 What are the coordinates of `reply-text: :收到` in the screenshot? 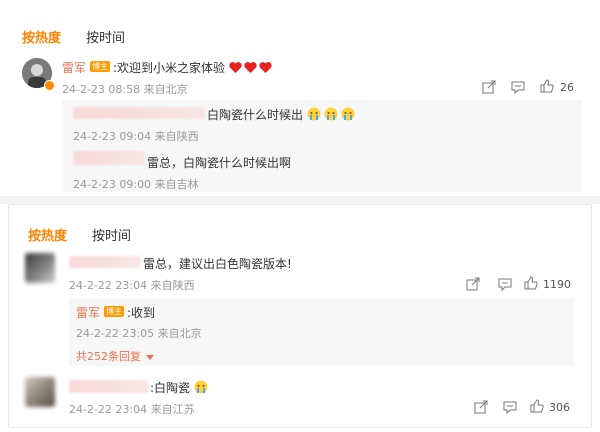 It's located at (141, 313).